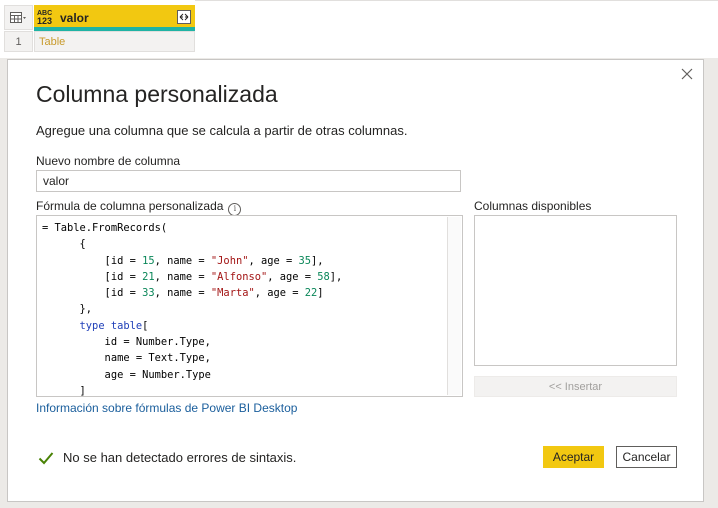  I want to click on available-columns-list, so click(575, 290).